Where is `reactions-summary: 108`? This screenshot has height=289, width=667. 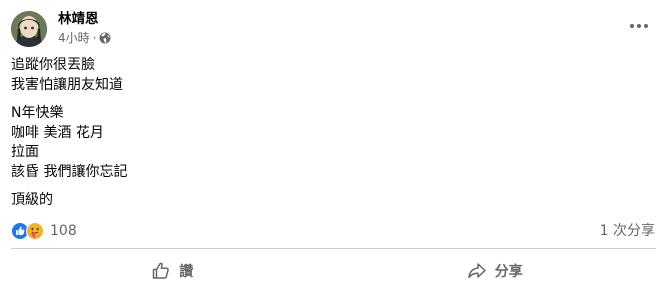 reactions-summary: 108 is located at coordinates (44, 231).